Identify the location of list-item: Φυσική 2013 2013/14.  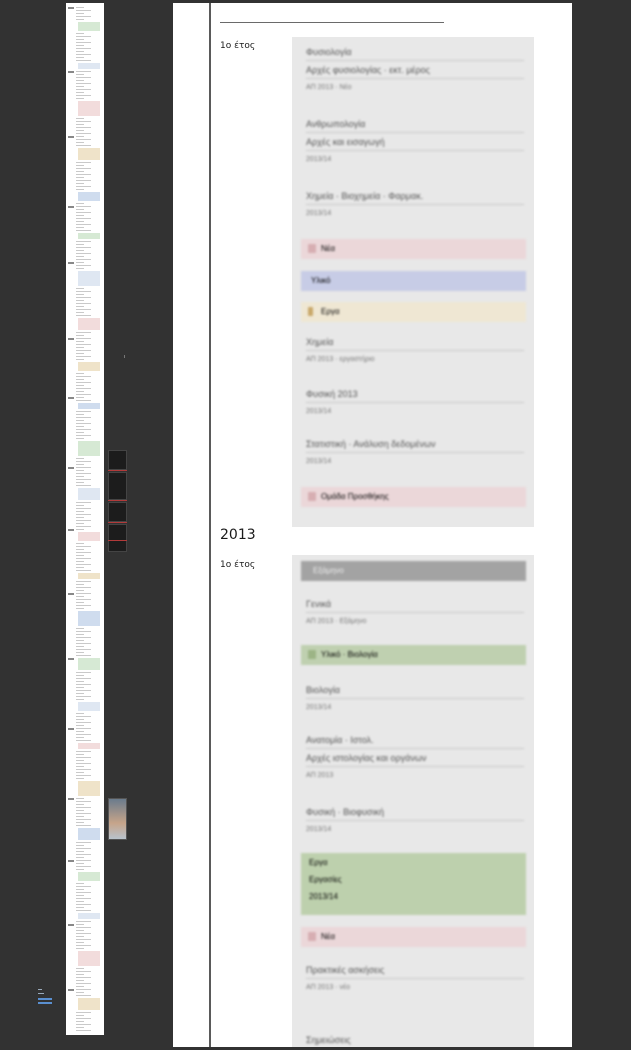
(415, 402).